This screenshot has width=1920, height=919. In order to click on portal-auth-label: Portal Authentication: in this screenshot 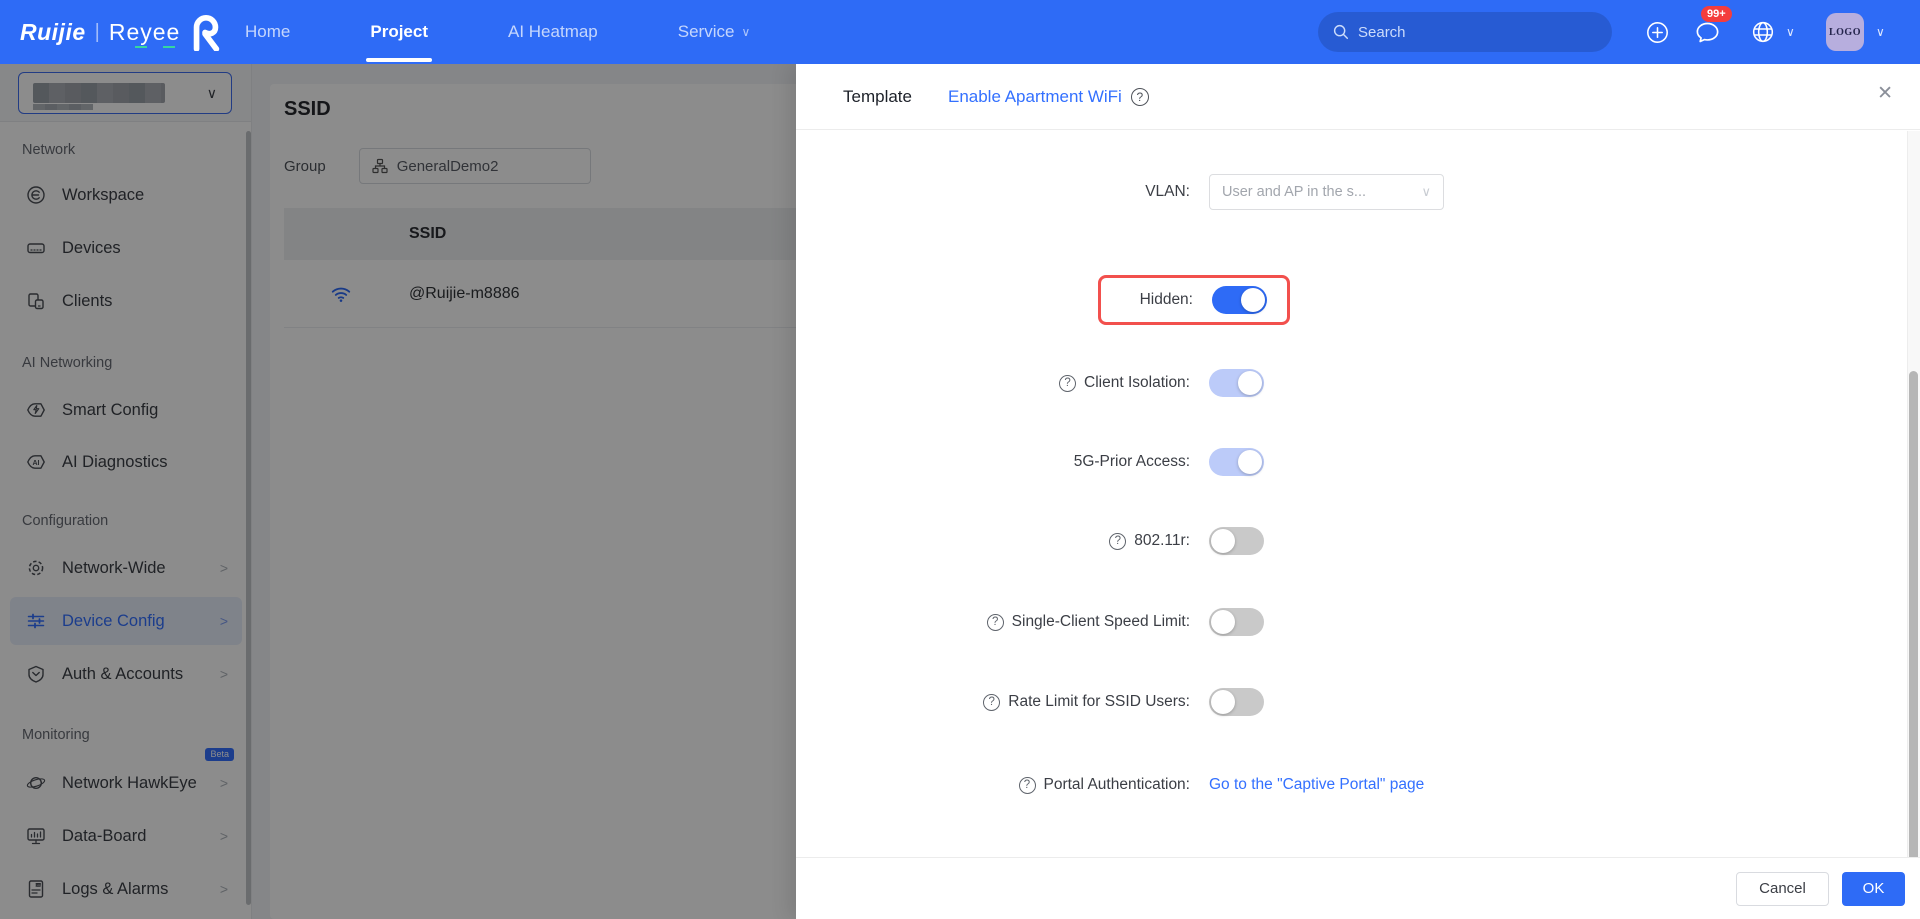, I will do `click(1117, 784)`.